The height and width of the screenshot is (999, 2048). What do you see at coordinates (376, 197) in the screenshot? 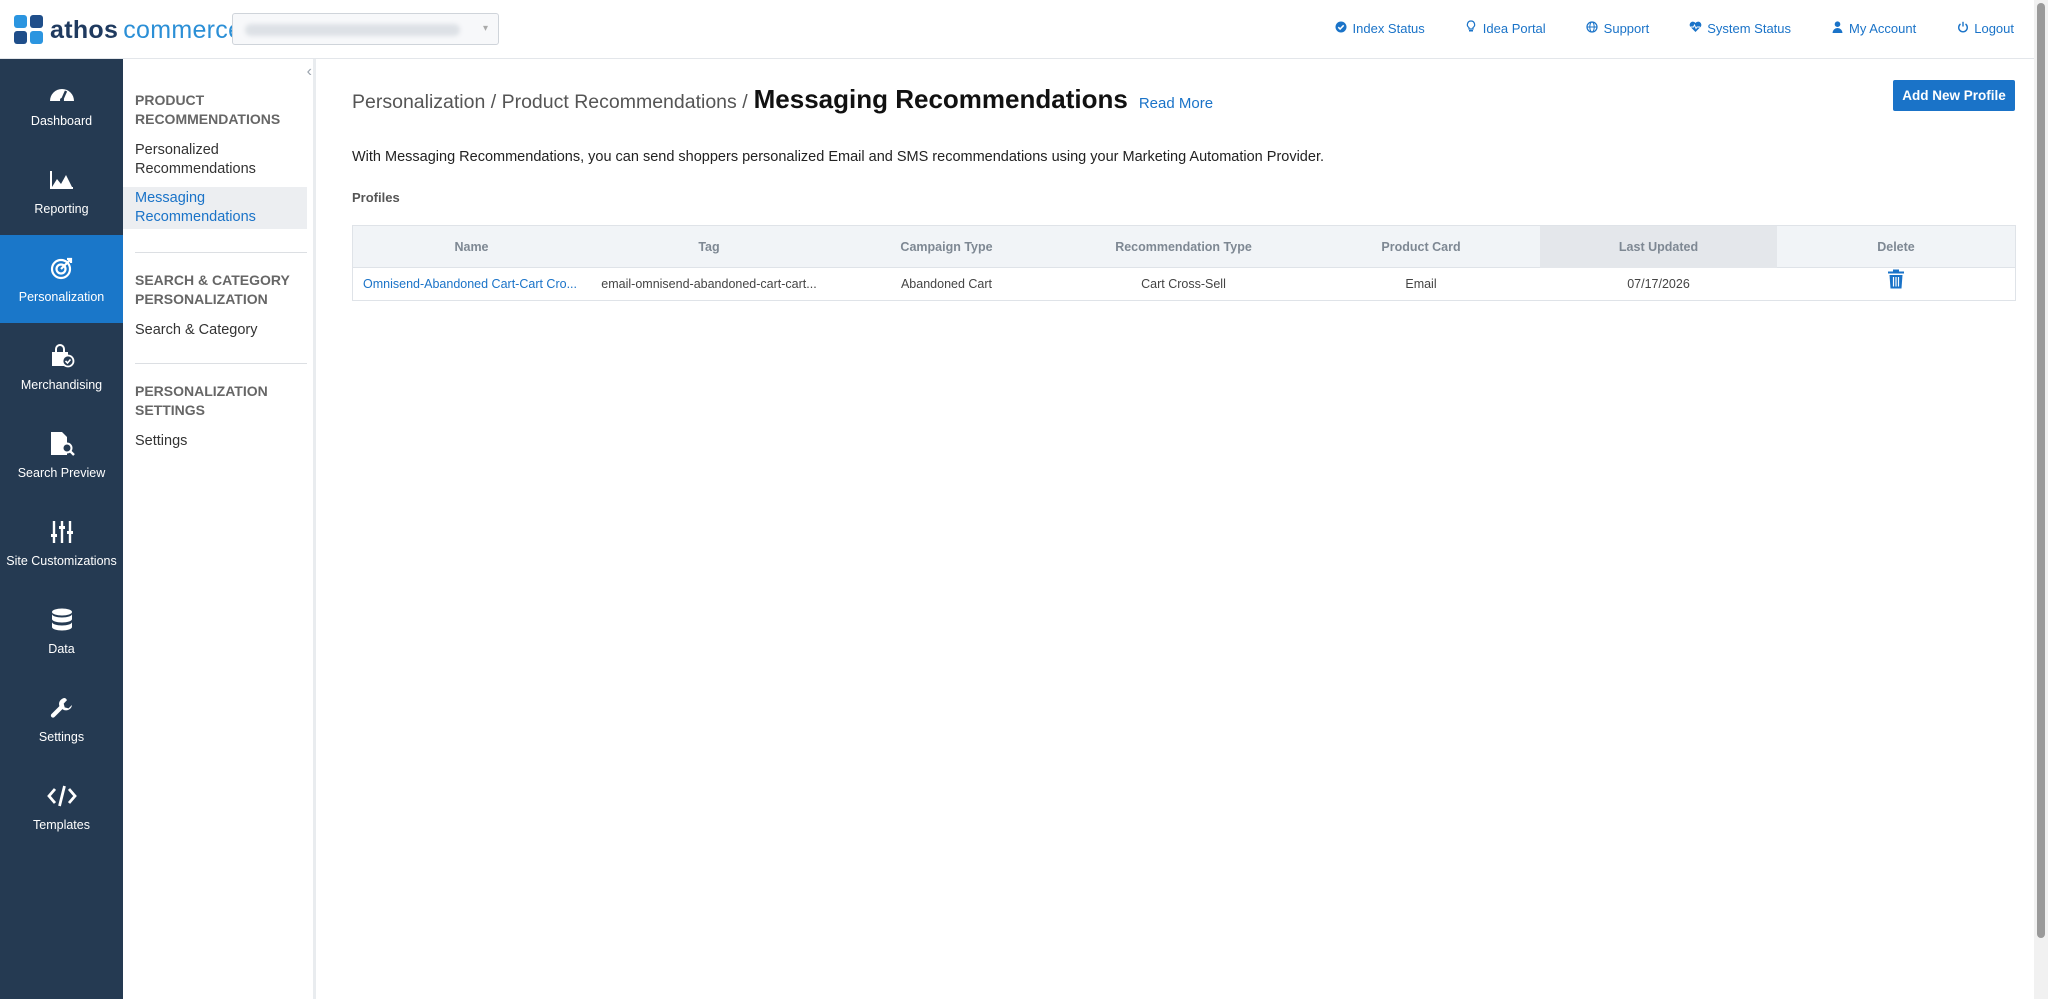
I see `profiles-heading: Profiles` at bounding box center [376, 197].